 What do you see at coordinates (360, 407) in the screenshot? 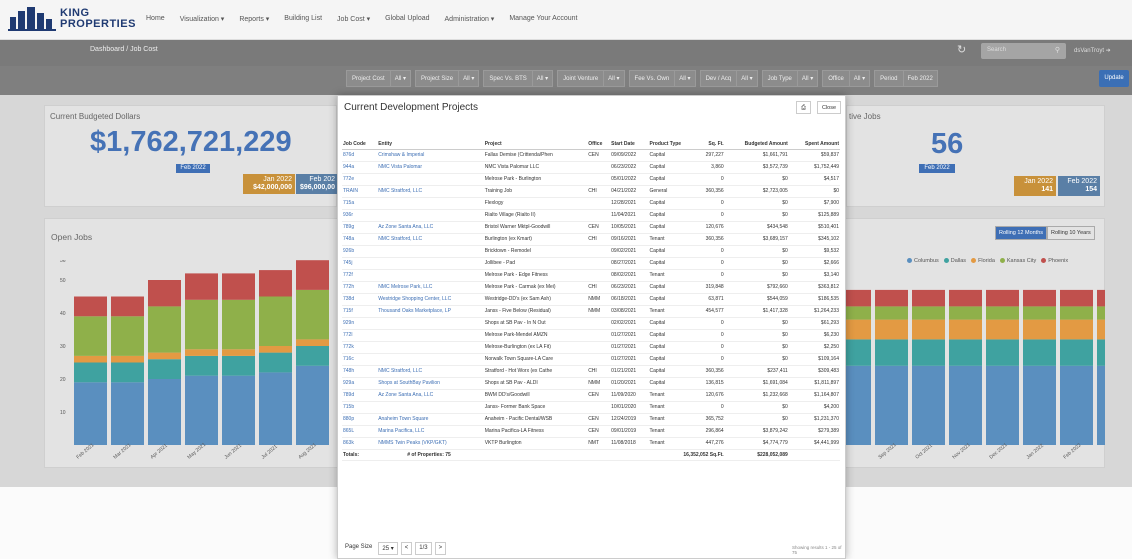
I see `job-code-link: 715b` at bounding box center [360, 407].